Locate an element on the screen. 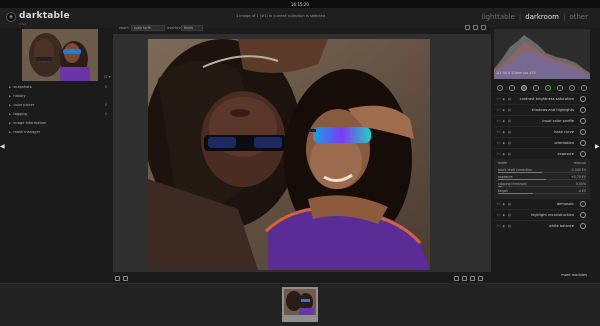 Image resolution: width=600 pixels, height=326 pixels. overlay-select: thirds is located at coordinates (192, 28).